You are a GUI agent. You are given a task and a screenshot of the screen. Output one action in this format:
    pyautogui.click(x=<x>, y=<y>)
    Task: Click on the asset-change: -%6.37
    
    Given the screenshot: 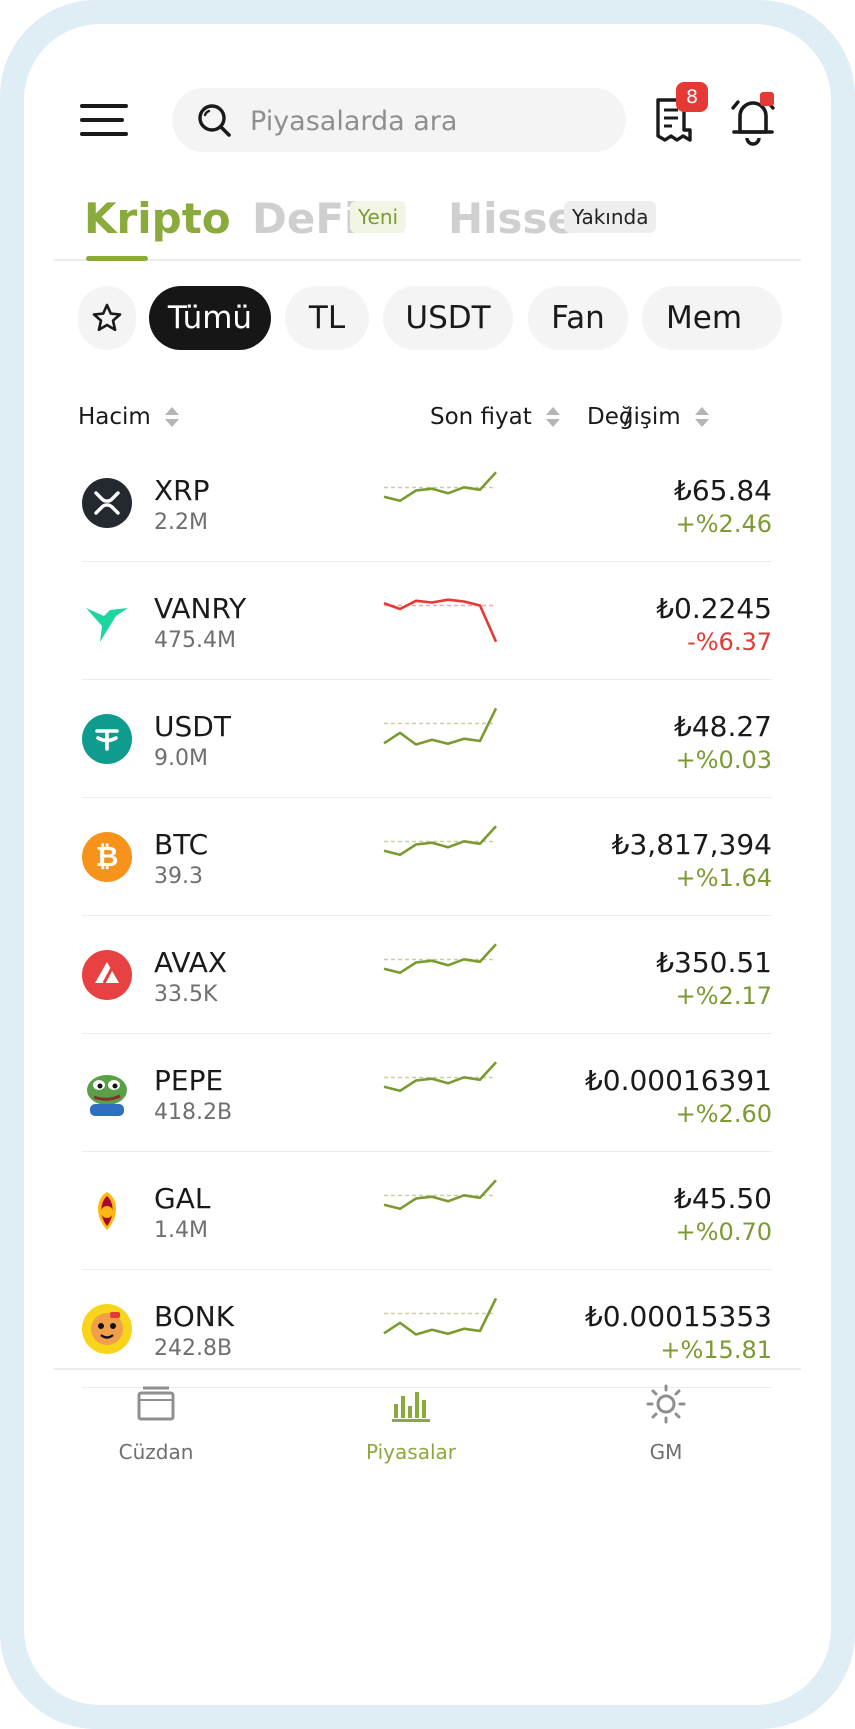 What is the action you would take?
    pyautogui.click(x=729, y=642)
    